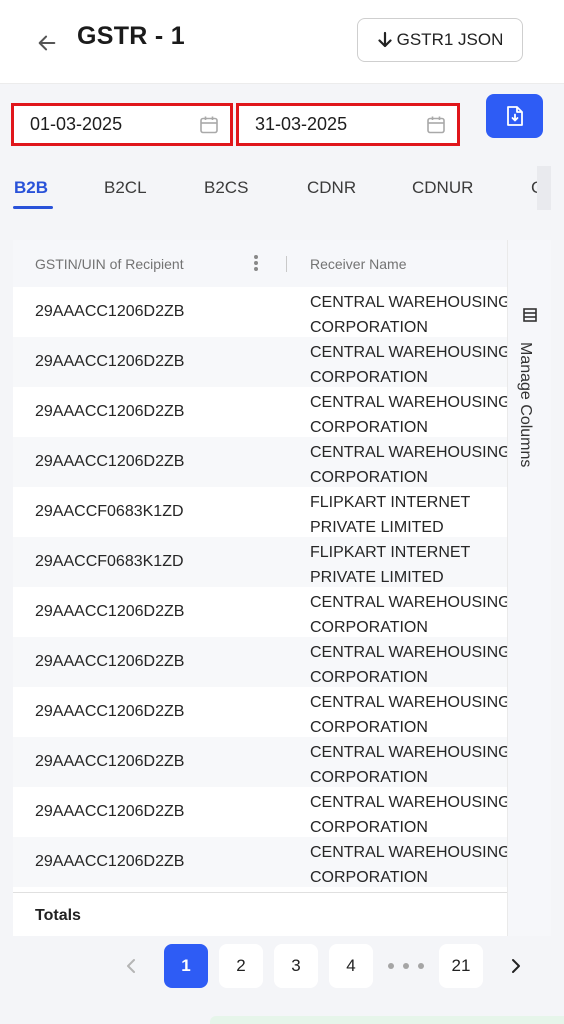 The height and width of the screenshot is (1024, 564). Describe the element at coordinates (301, 124) in the screenshot. I see `to-date-value: 31-03-2025` at that location.